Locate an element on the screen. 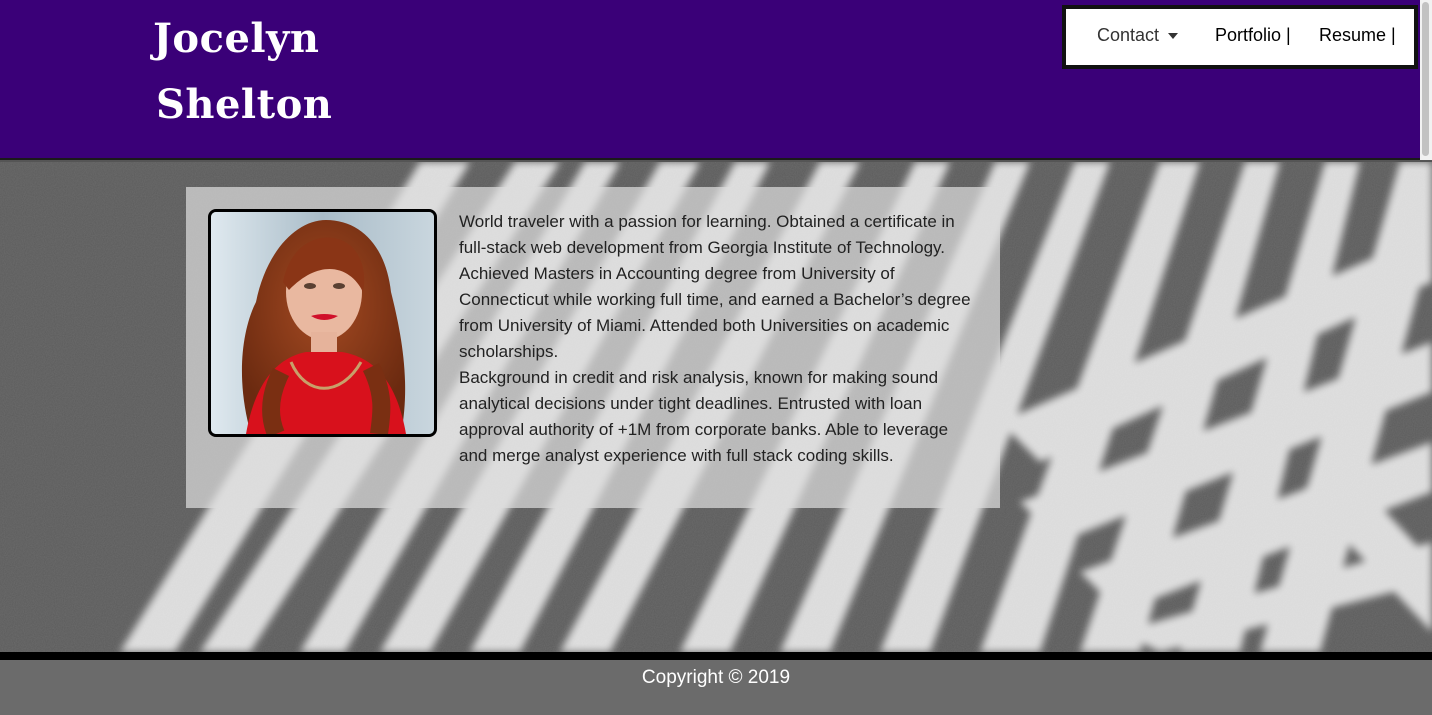 The width and height of the screenshot is (1432, 715). main-nav: Contact Portfolio | Resume | is located at coordinates (1240, 37).